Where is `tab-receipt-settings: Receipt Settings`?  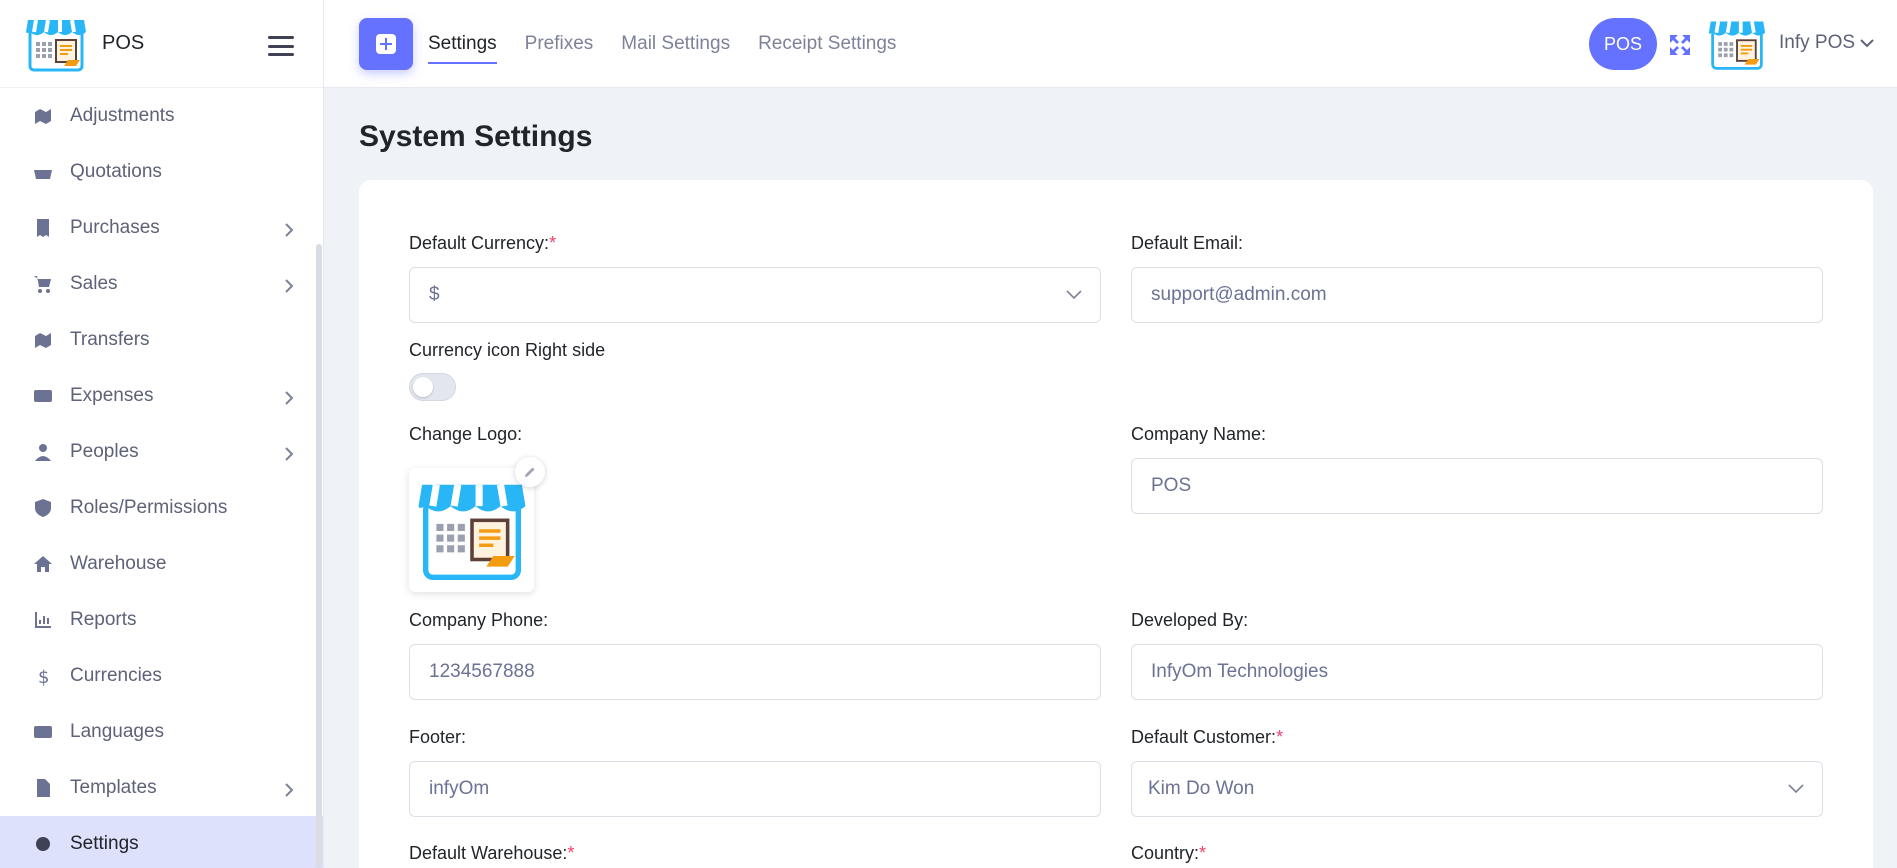 tab-receipt-settings: Receipt Settings is located at coordinates (827, 44).